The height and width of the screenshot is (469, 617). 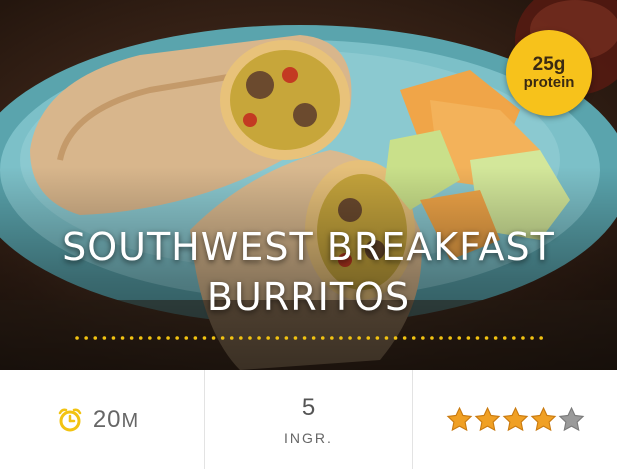 I want to click on prep-time: 20M, so click(x=102, y=419).